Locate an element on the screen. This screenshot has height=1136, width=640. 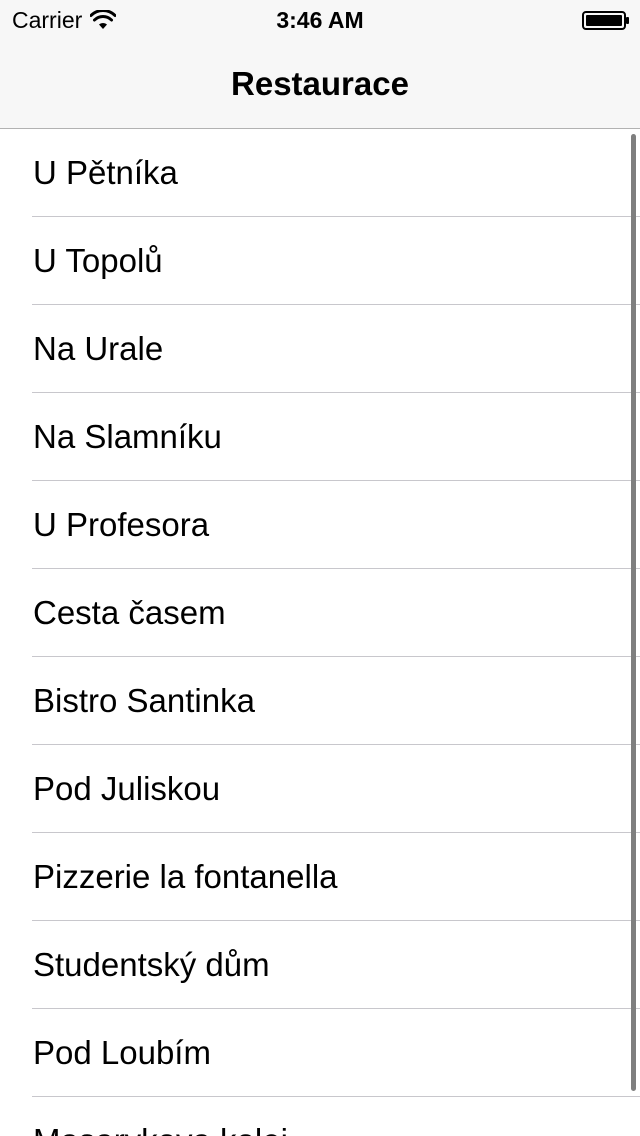
list-item-studentsky-dum: Studentský dům is located at coordinates (320, 965).